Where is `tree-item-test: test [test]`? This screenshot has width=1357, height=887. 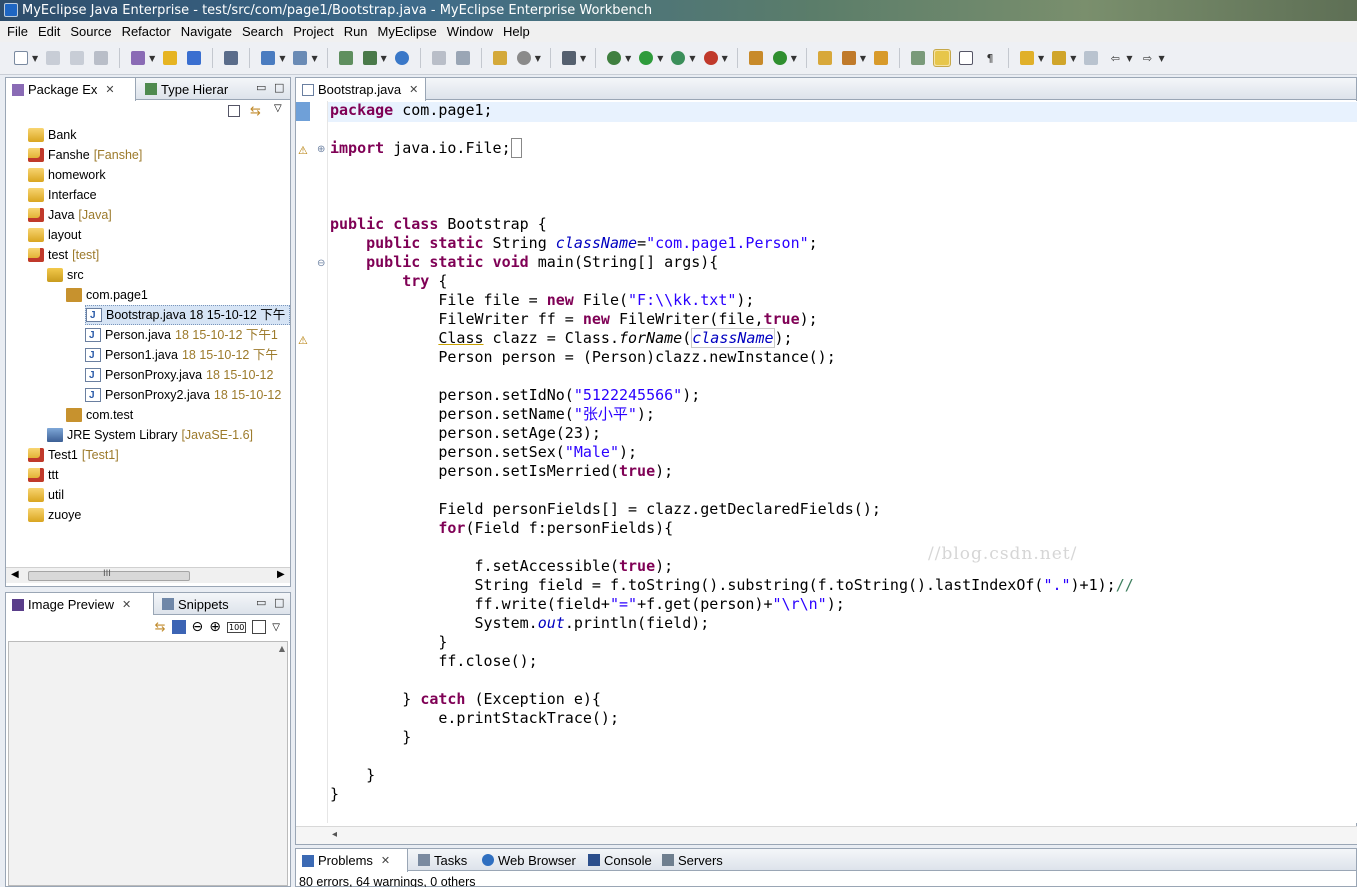 tree-item-test: test [test] is located at coordinates (63, 255).